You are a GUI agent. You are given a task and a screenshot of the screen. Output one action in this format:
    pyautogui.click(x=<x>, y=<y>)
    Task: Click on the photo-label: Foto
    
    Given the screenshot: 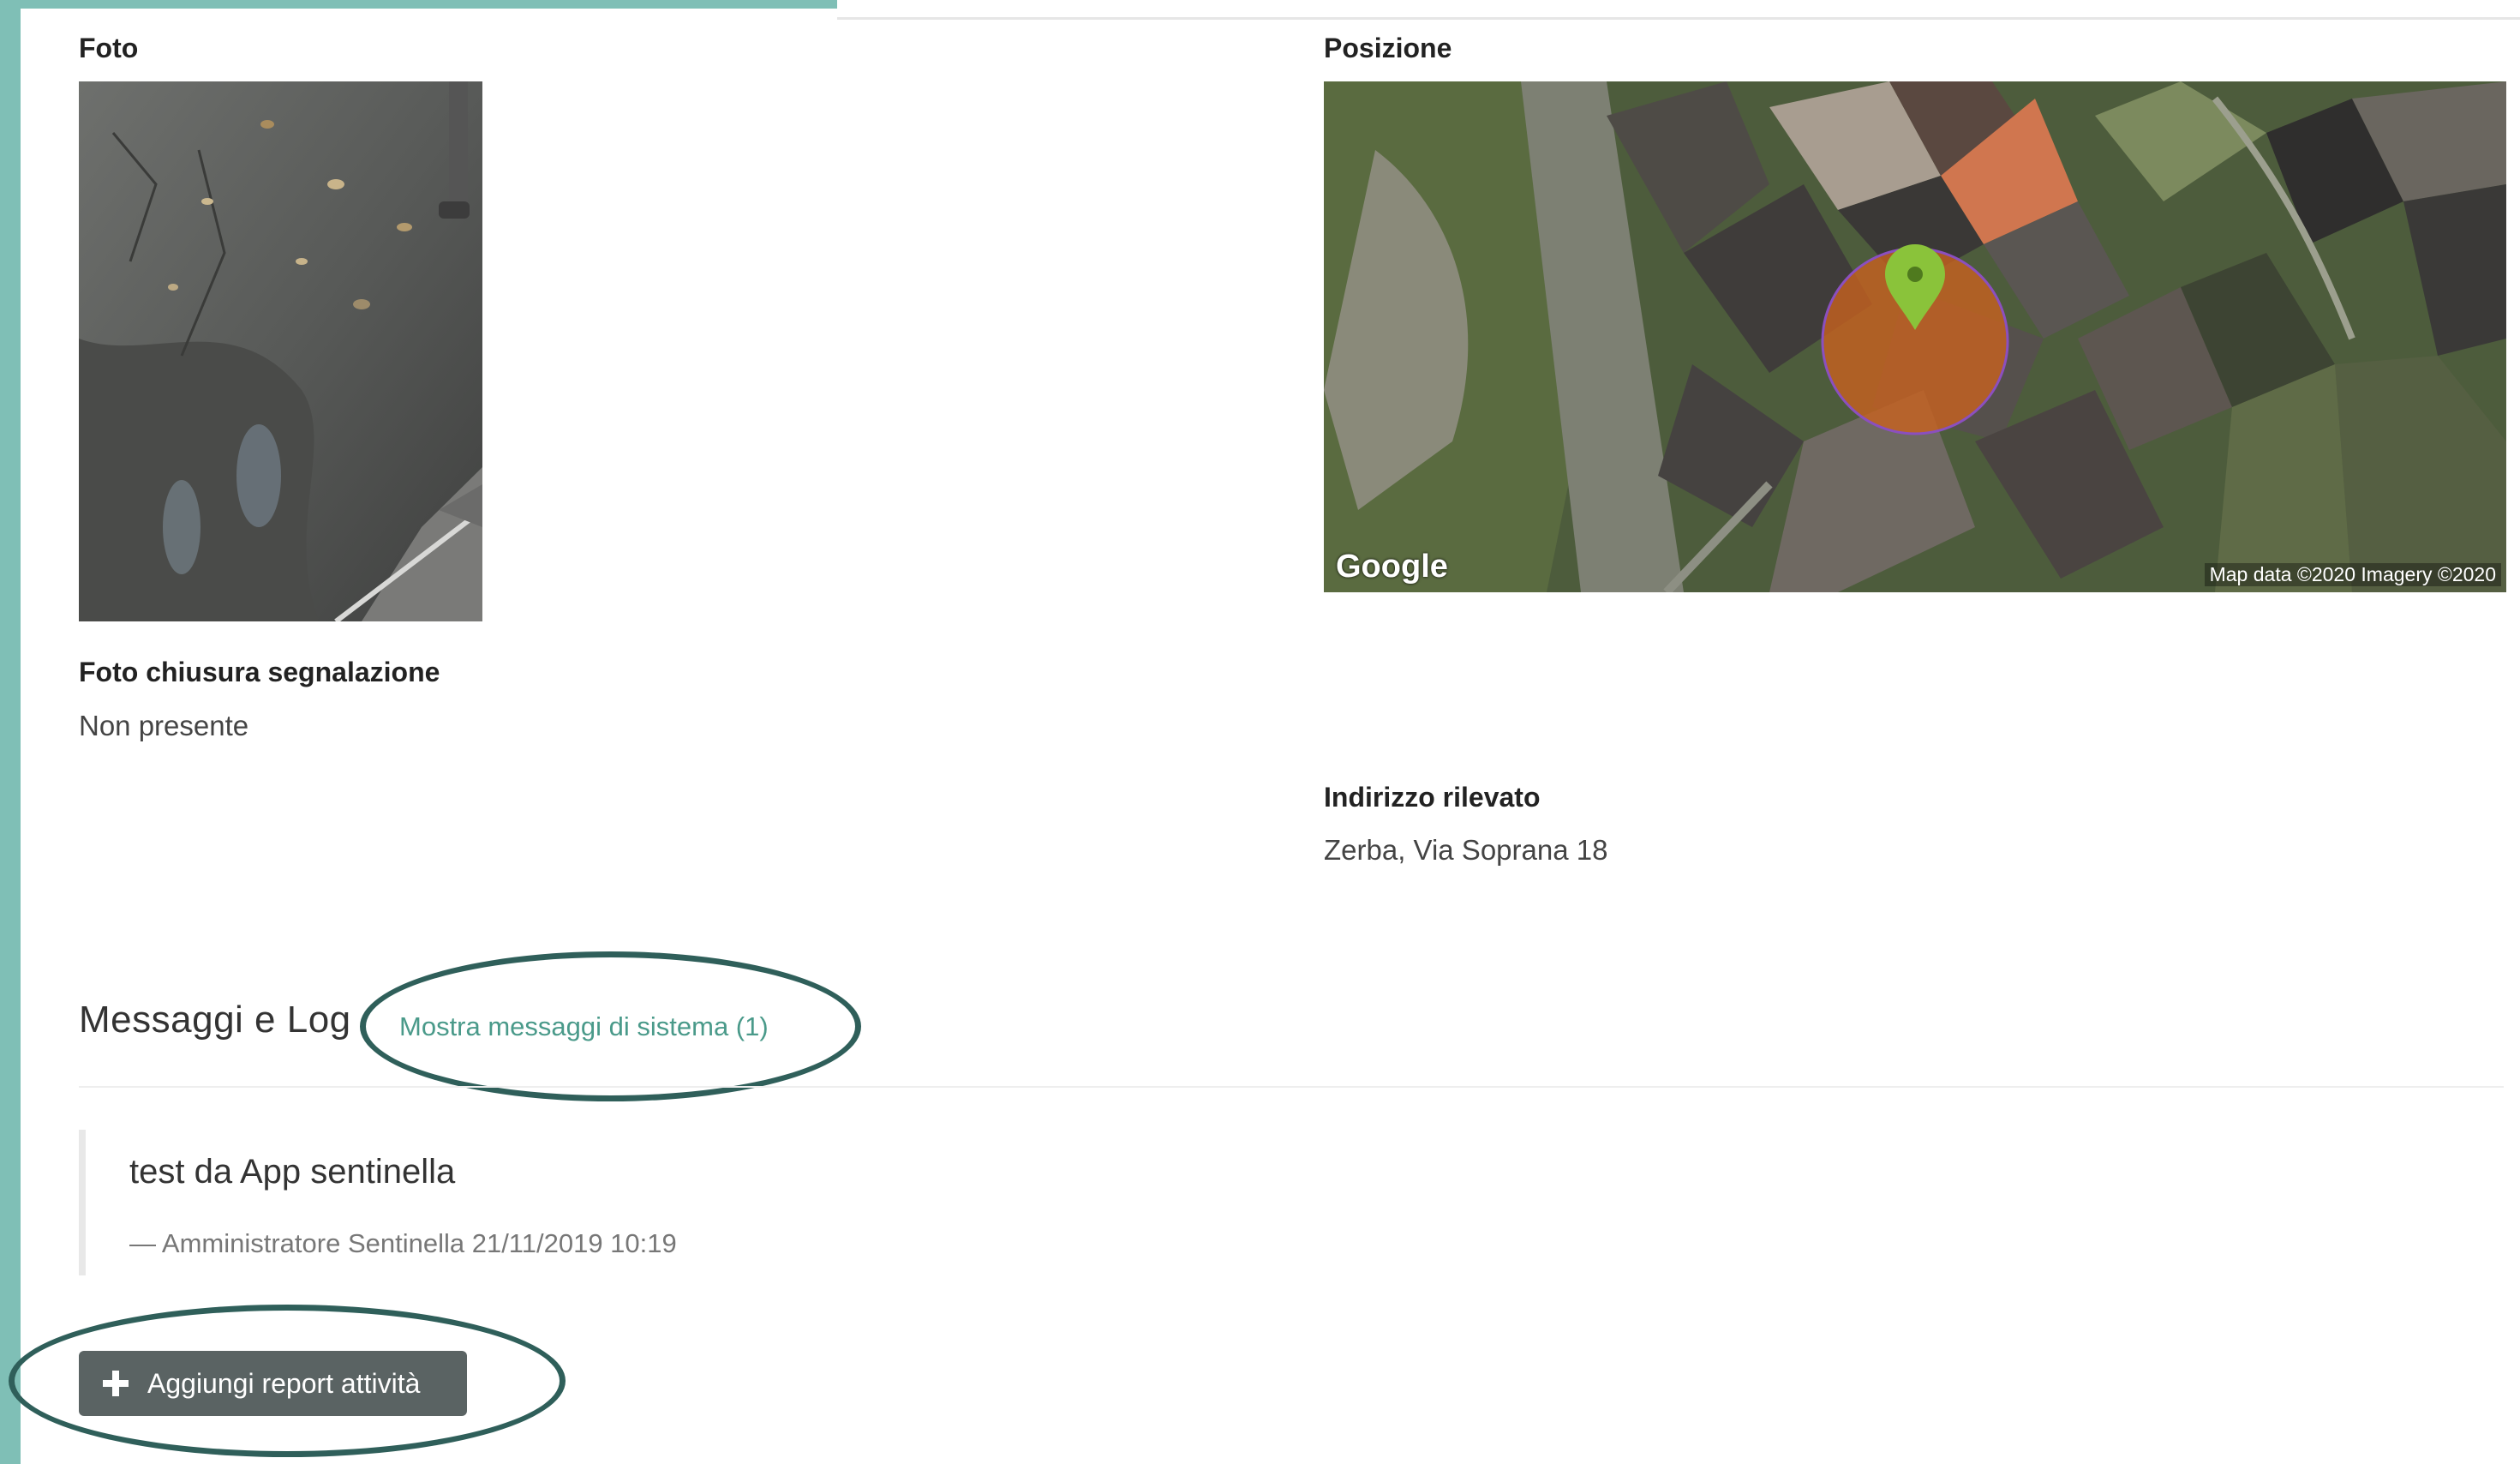 What is the action you would take?
    pyautogui.click(x=109, y=48)
    